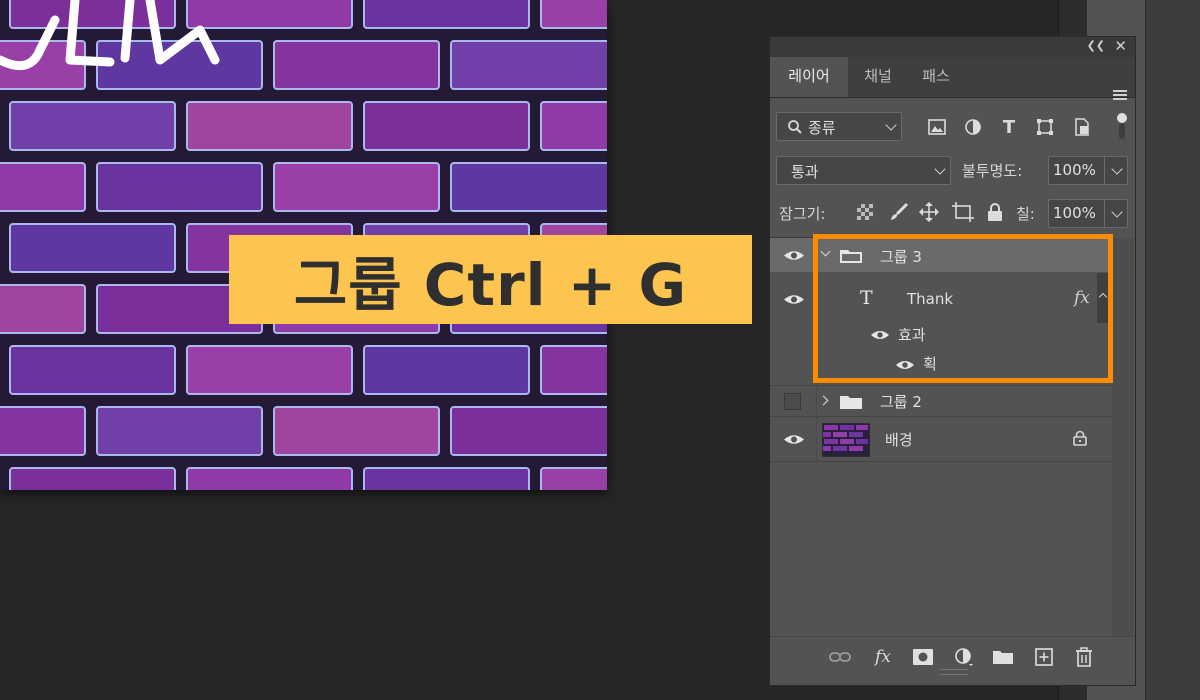  I want to click on search-icon, so click(795, 127).